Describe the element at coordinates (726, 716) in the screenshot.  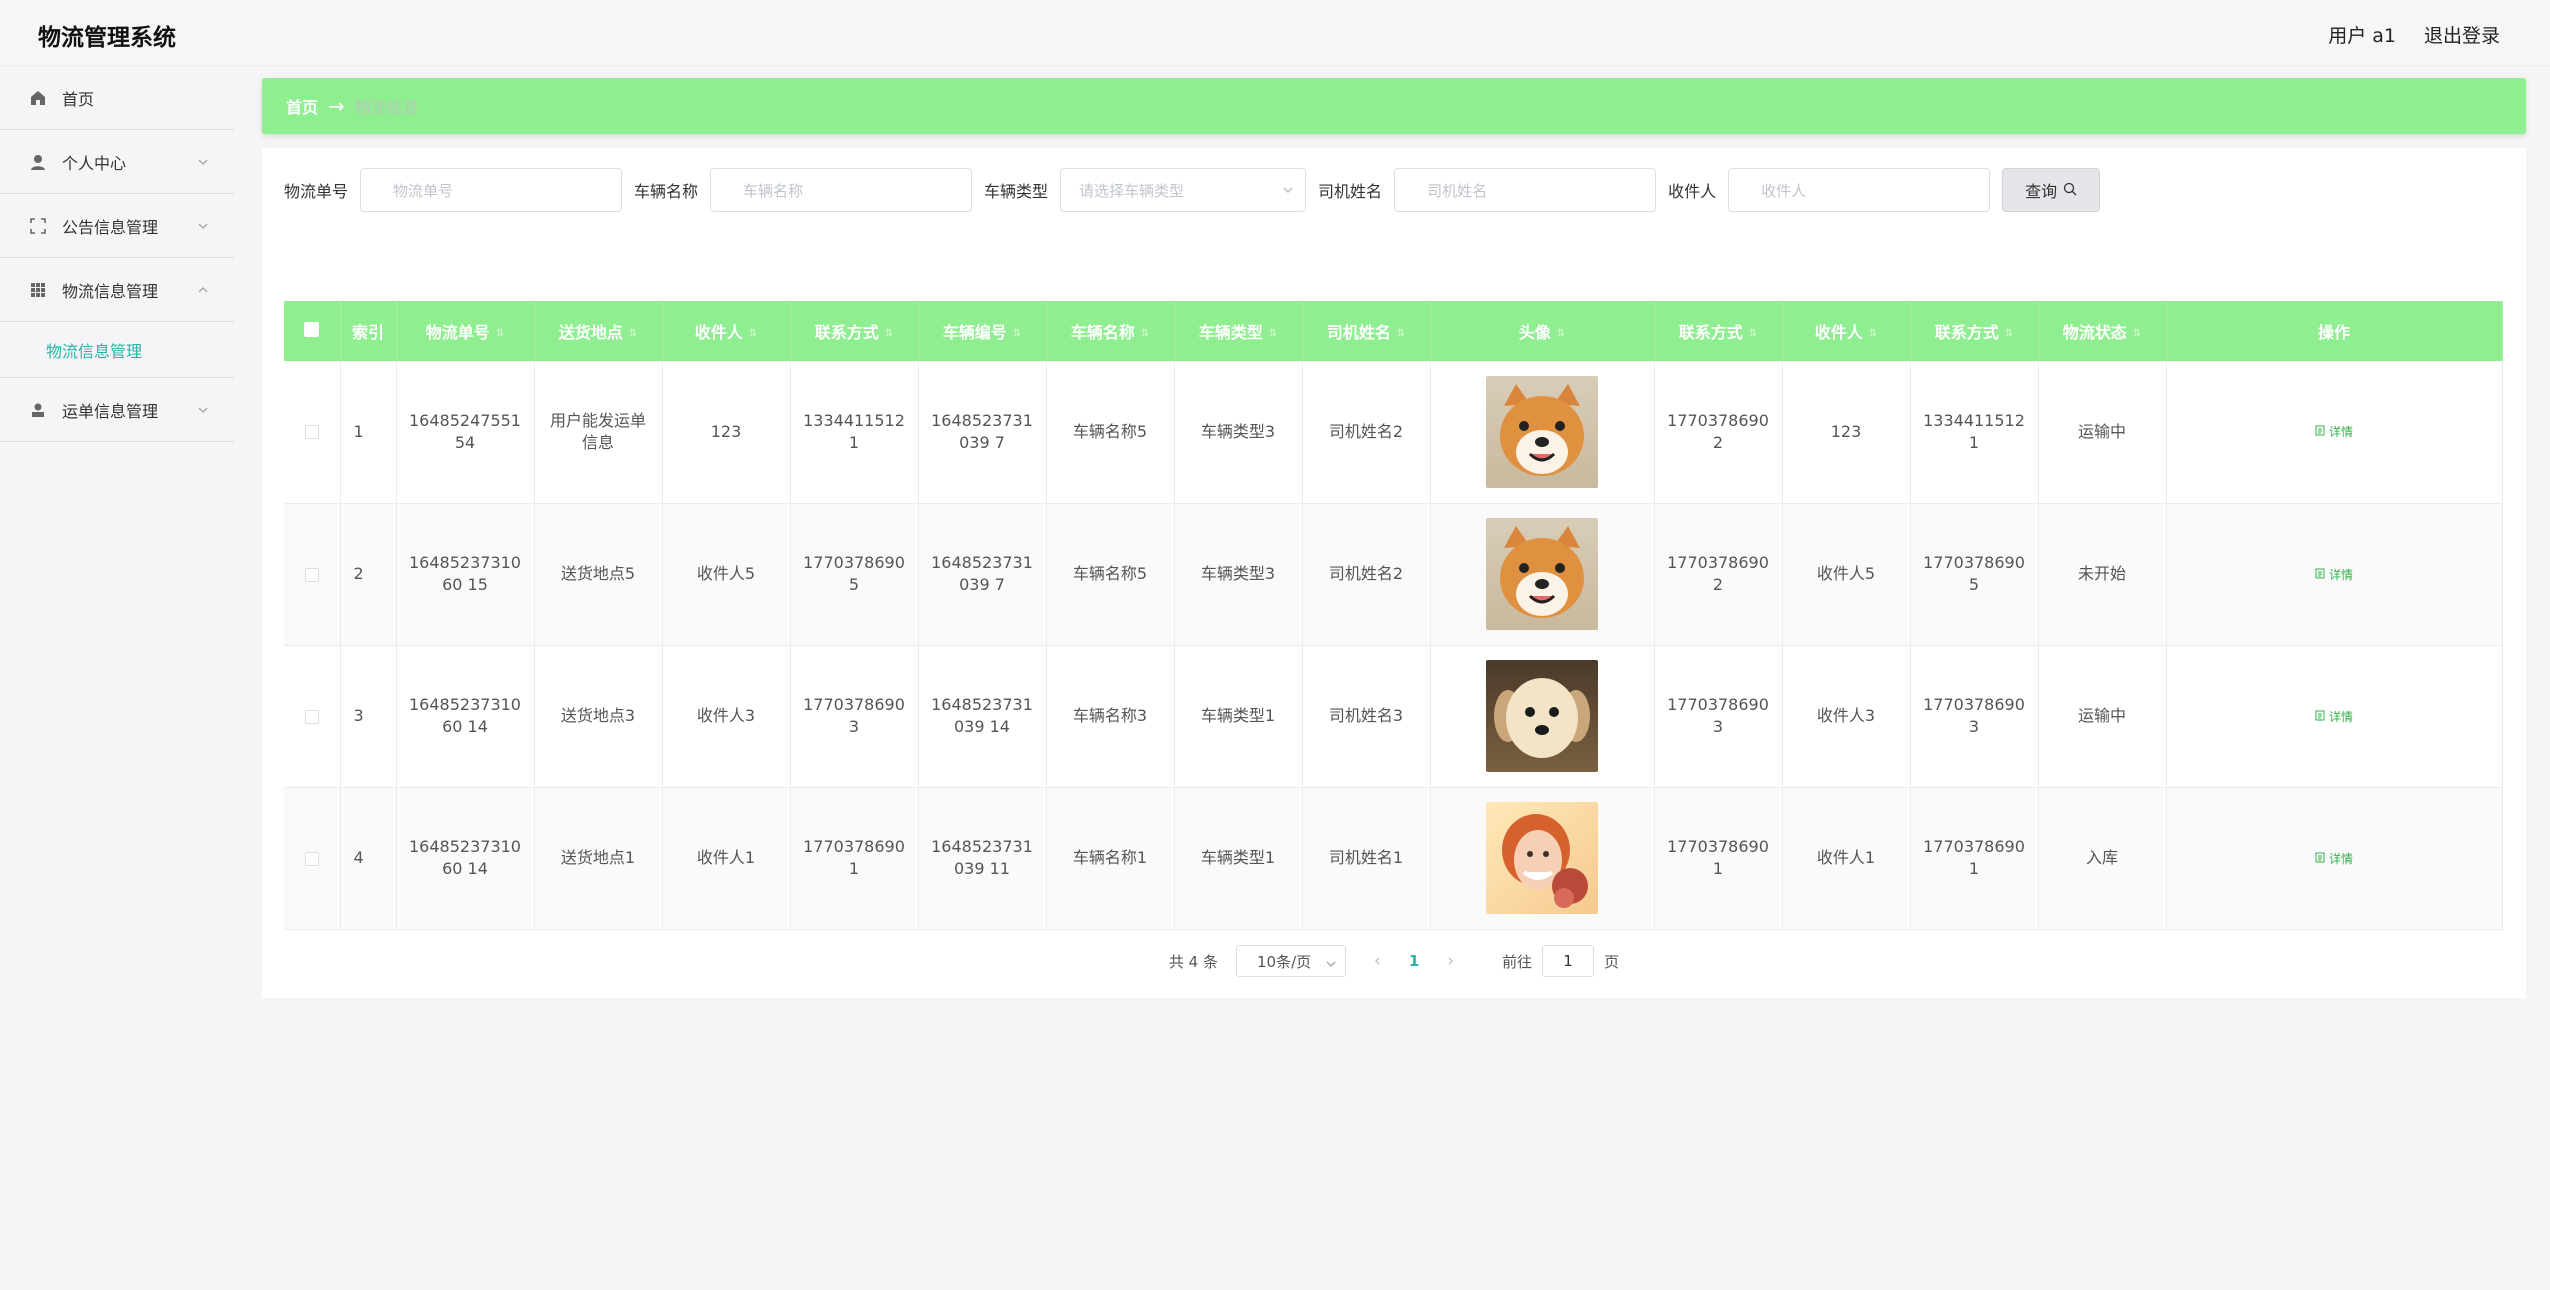
I see `receiver-cell: 收件人3` at that location.